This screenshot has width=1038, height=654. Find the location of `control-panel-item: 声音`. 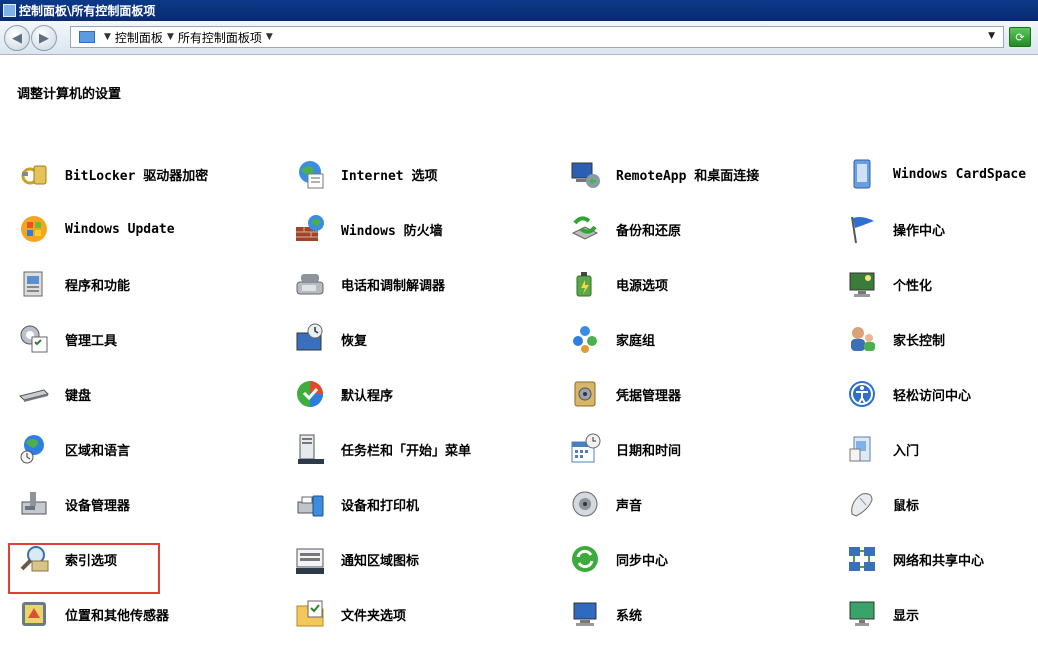

control-panel-item: 声音 is located at coordinates (605, 504).